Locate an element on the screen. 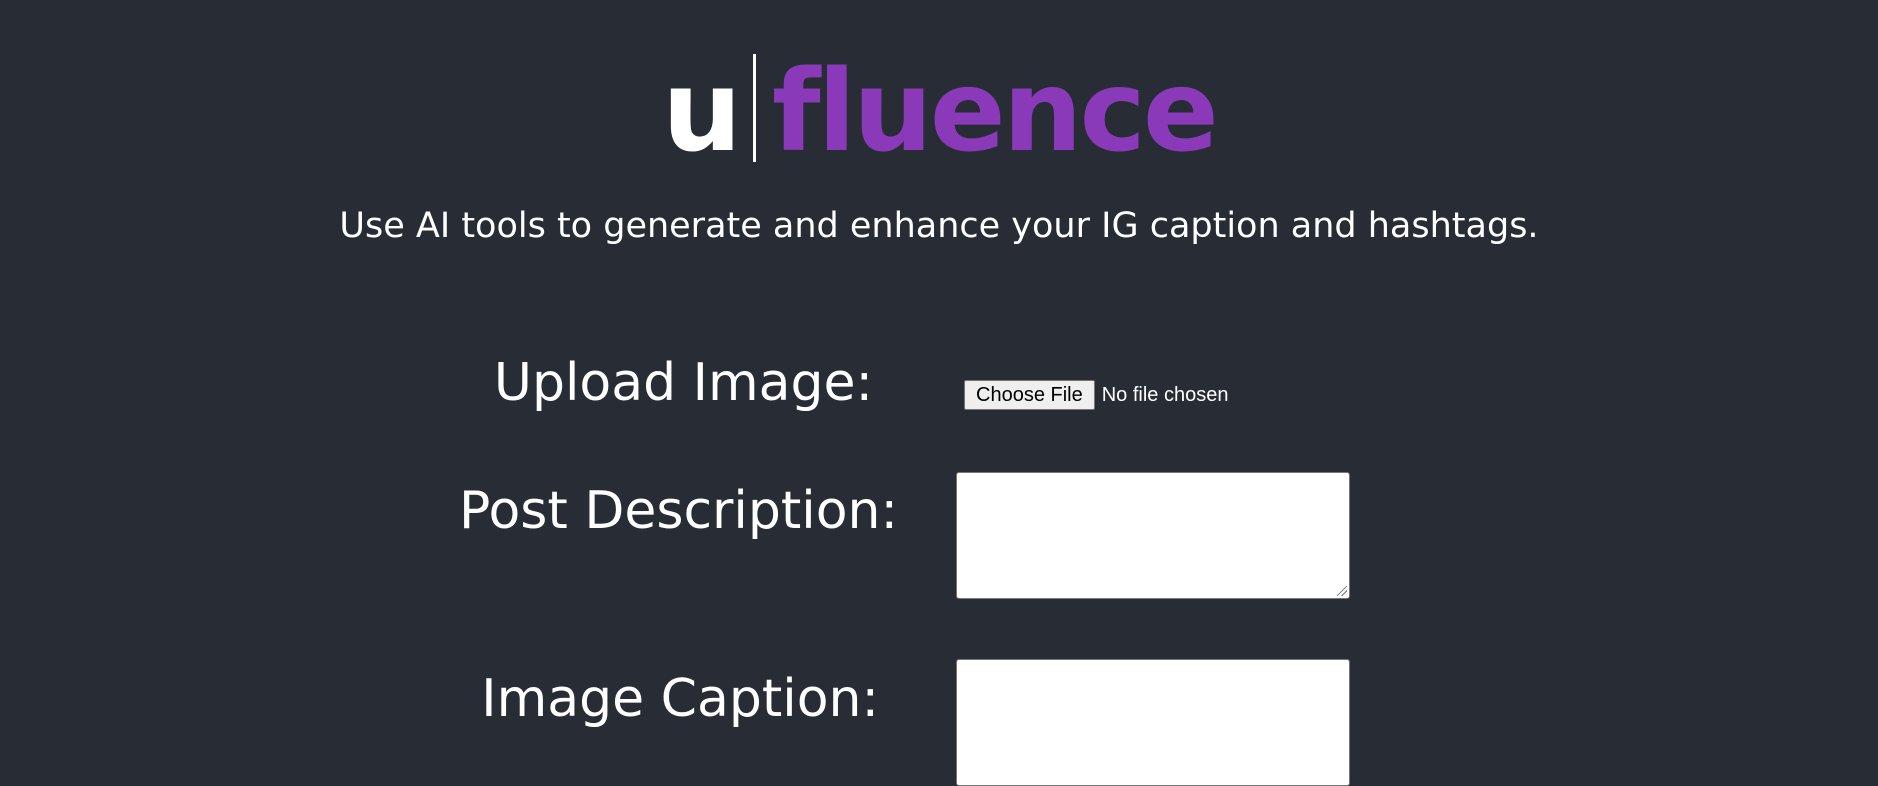  upload-image-label: Upload Image: is located at coordinates (683, 383).